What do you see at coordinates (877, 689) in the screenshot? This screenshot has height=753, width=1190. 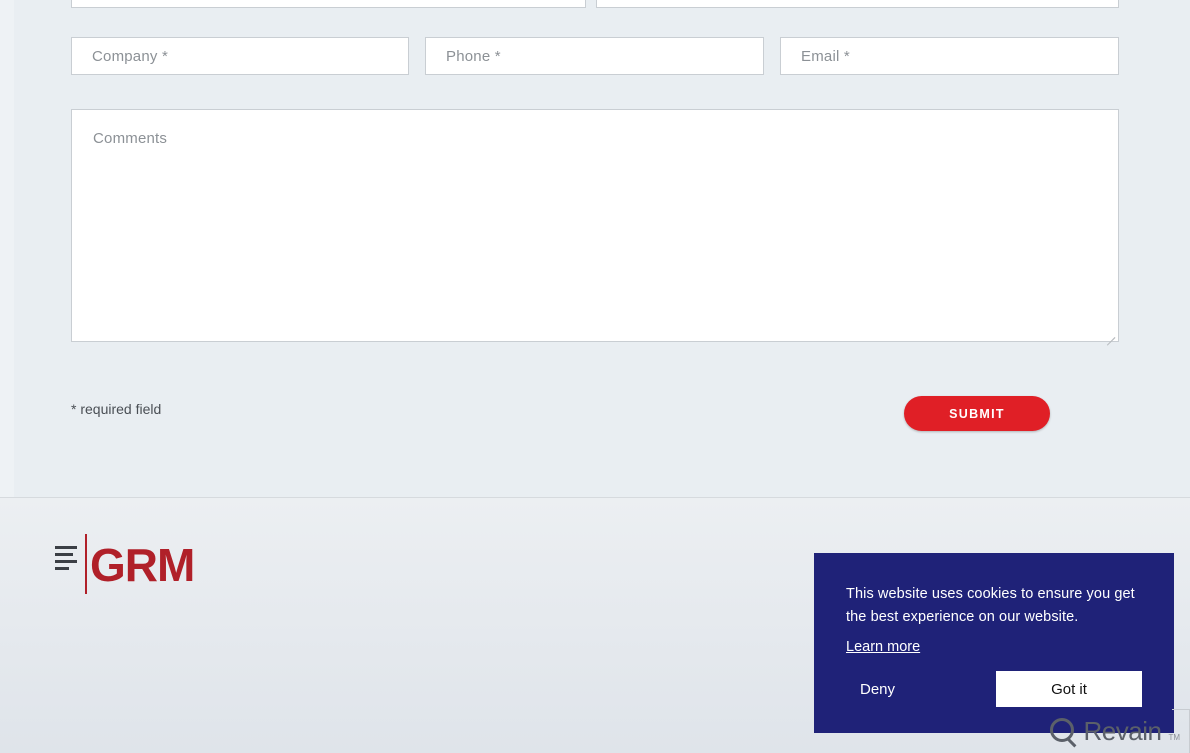 I see `cookie-deny-button: Deny` at bounding box center [877, 689].